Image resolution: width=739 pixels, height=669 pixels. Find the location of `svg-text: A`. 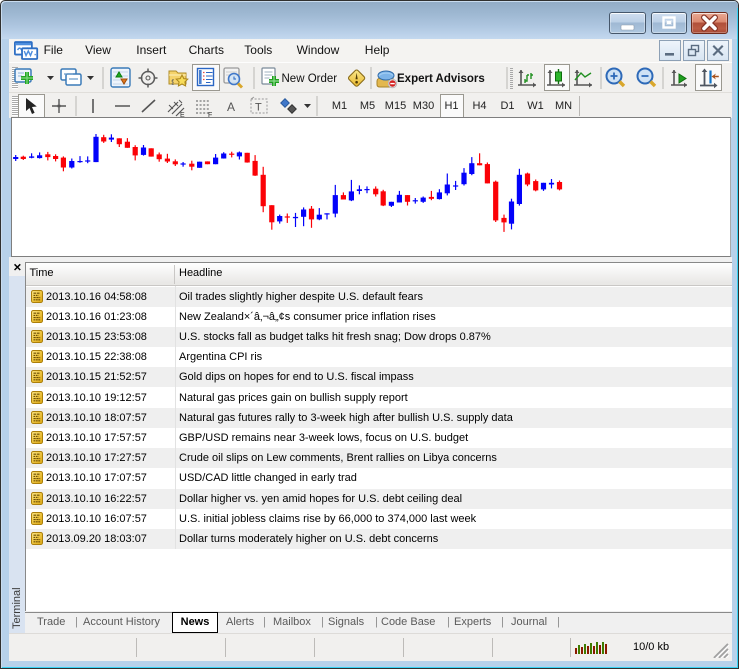

svg-text: A is located at coordinates (231, 107).